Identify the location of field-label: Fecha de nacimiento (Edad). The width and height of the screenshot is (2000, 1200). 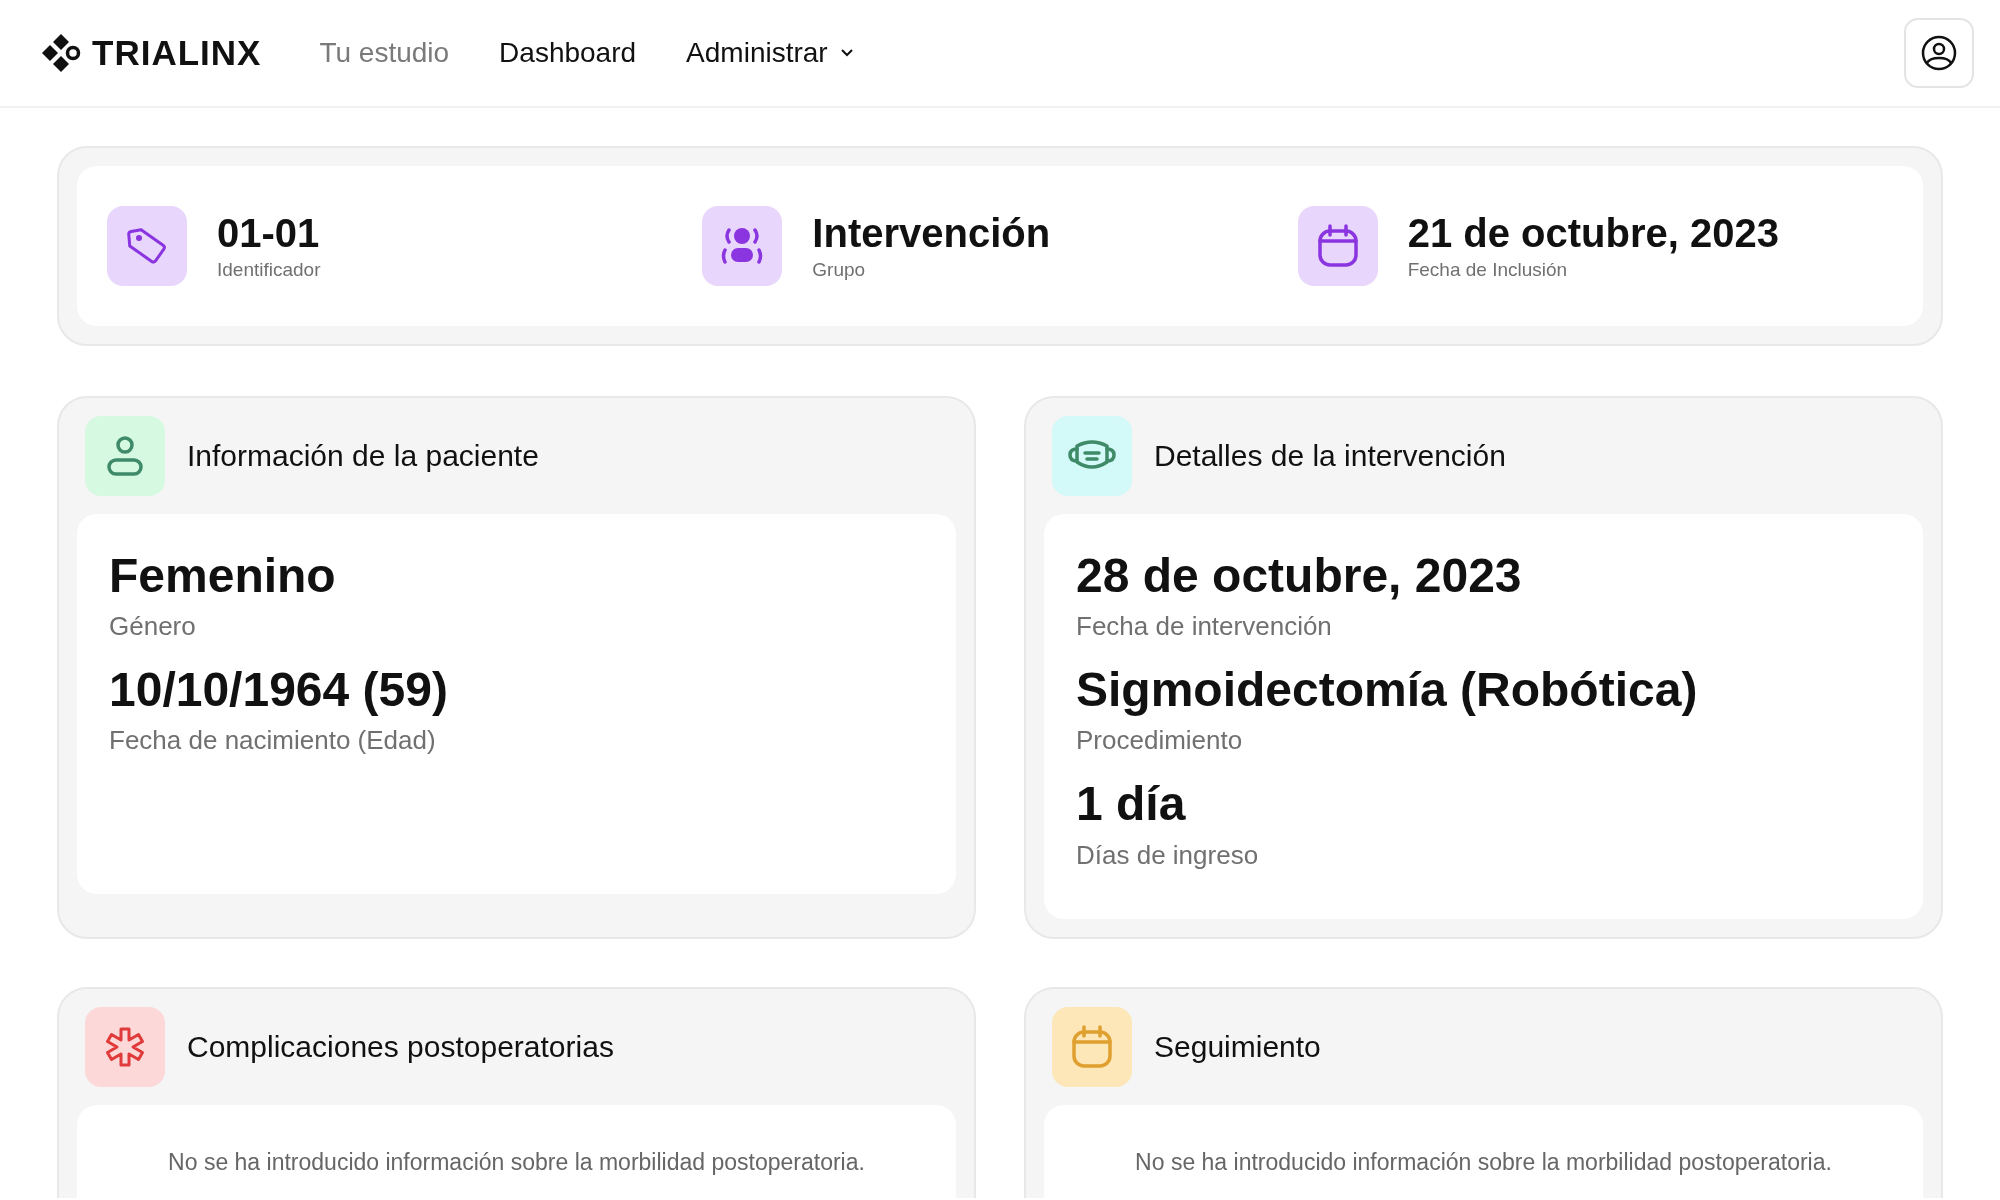
(273, 741).